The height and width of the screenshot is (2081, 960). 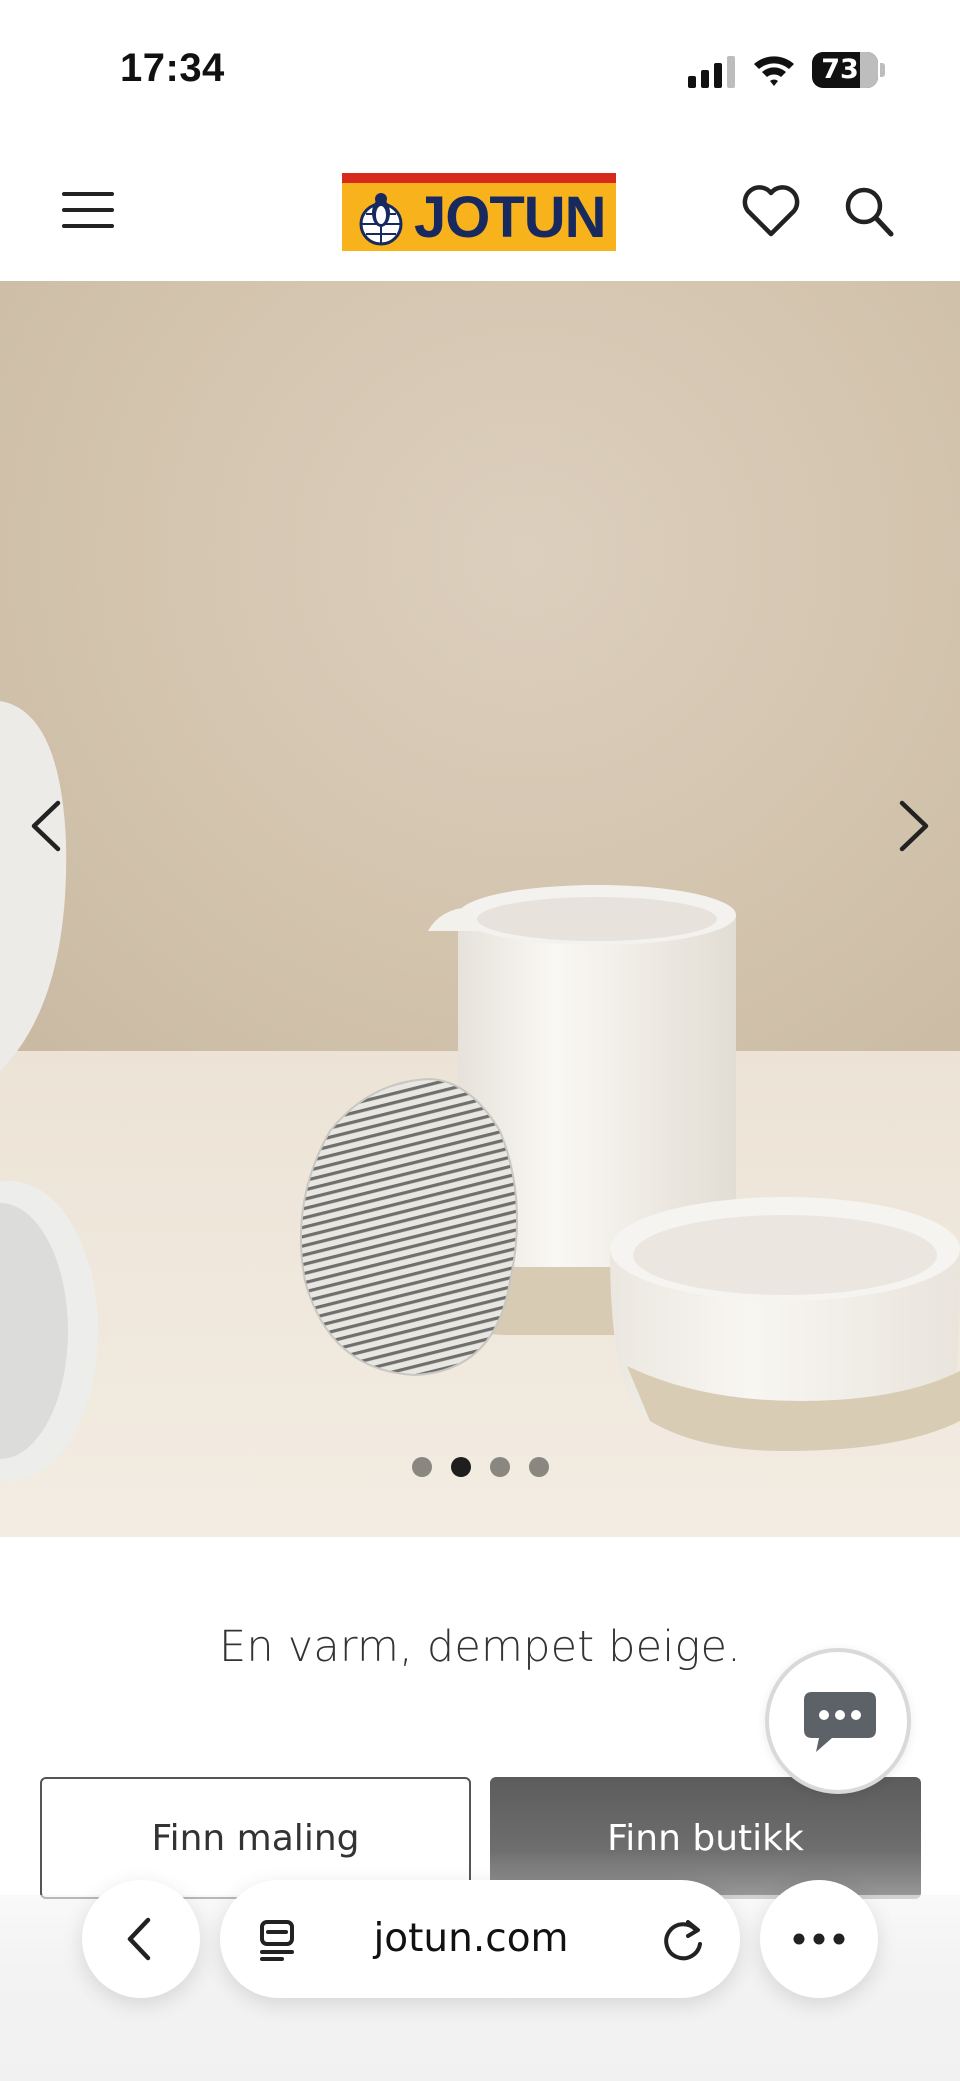 I want to click on wifi-icon, so click(x=774, y=71).